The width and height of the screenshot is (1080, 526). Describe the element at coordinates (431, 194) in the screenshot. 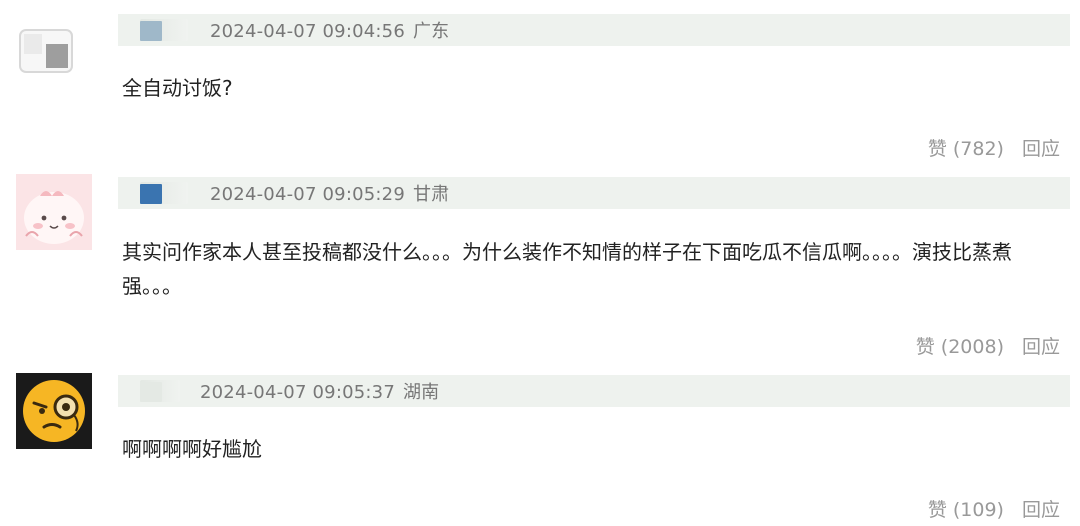

I see `comment-location: 甘肃` at that location.